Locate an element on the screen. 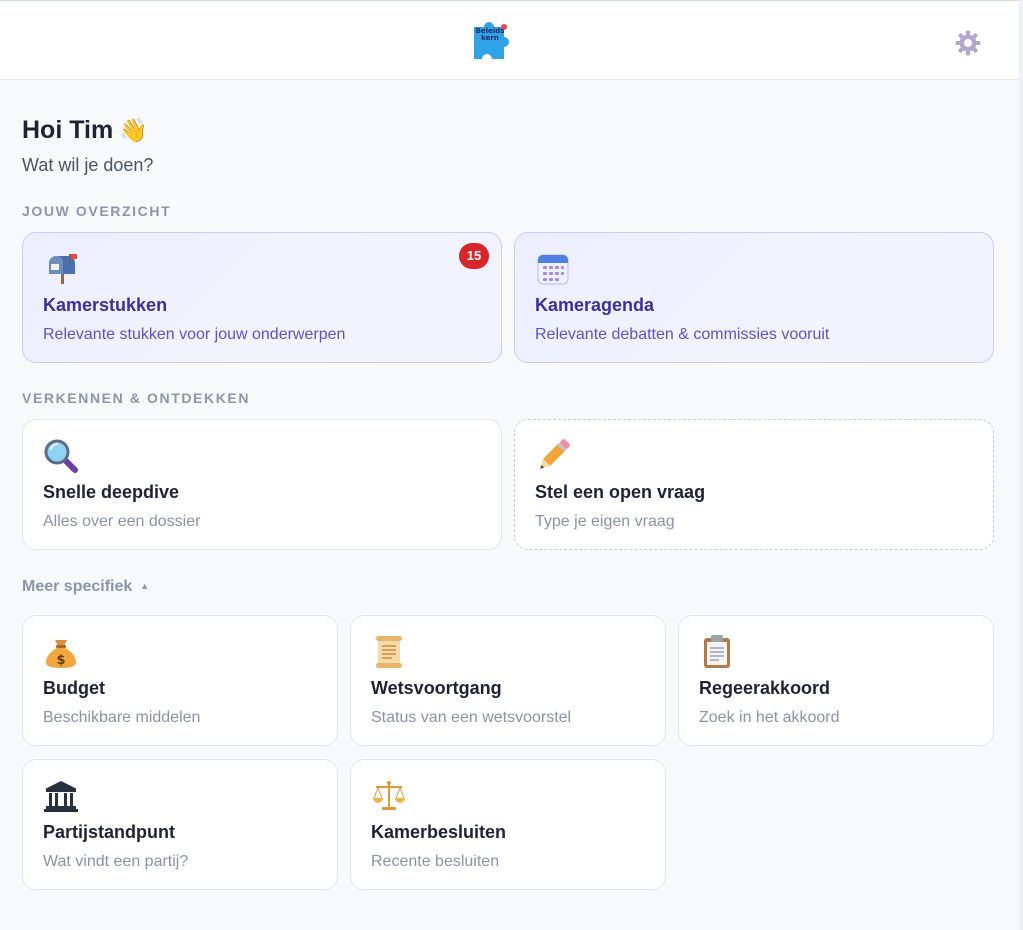  card-partijstandpunt: Partijstandpunt Wat vindt een partij? is located at coordinates (180, 824).